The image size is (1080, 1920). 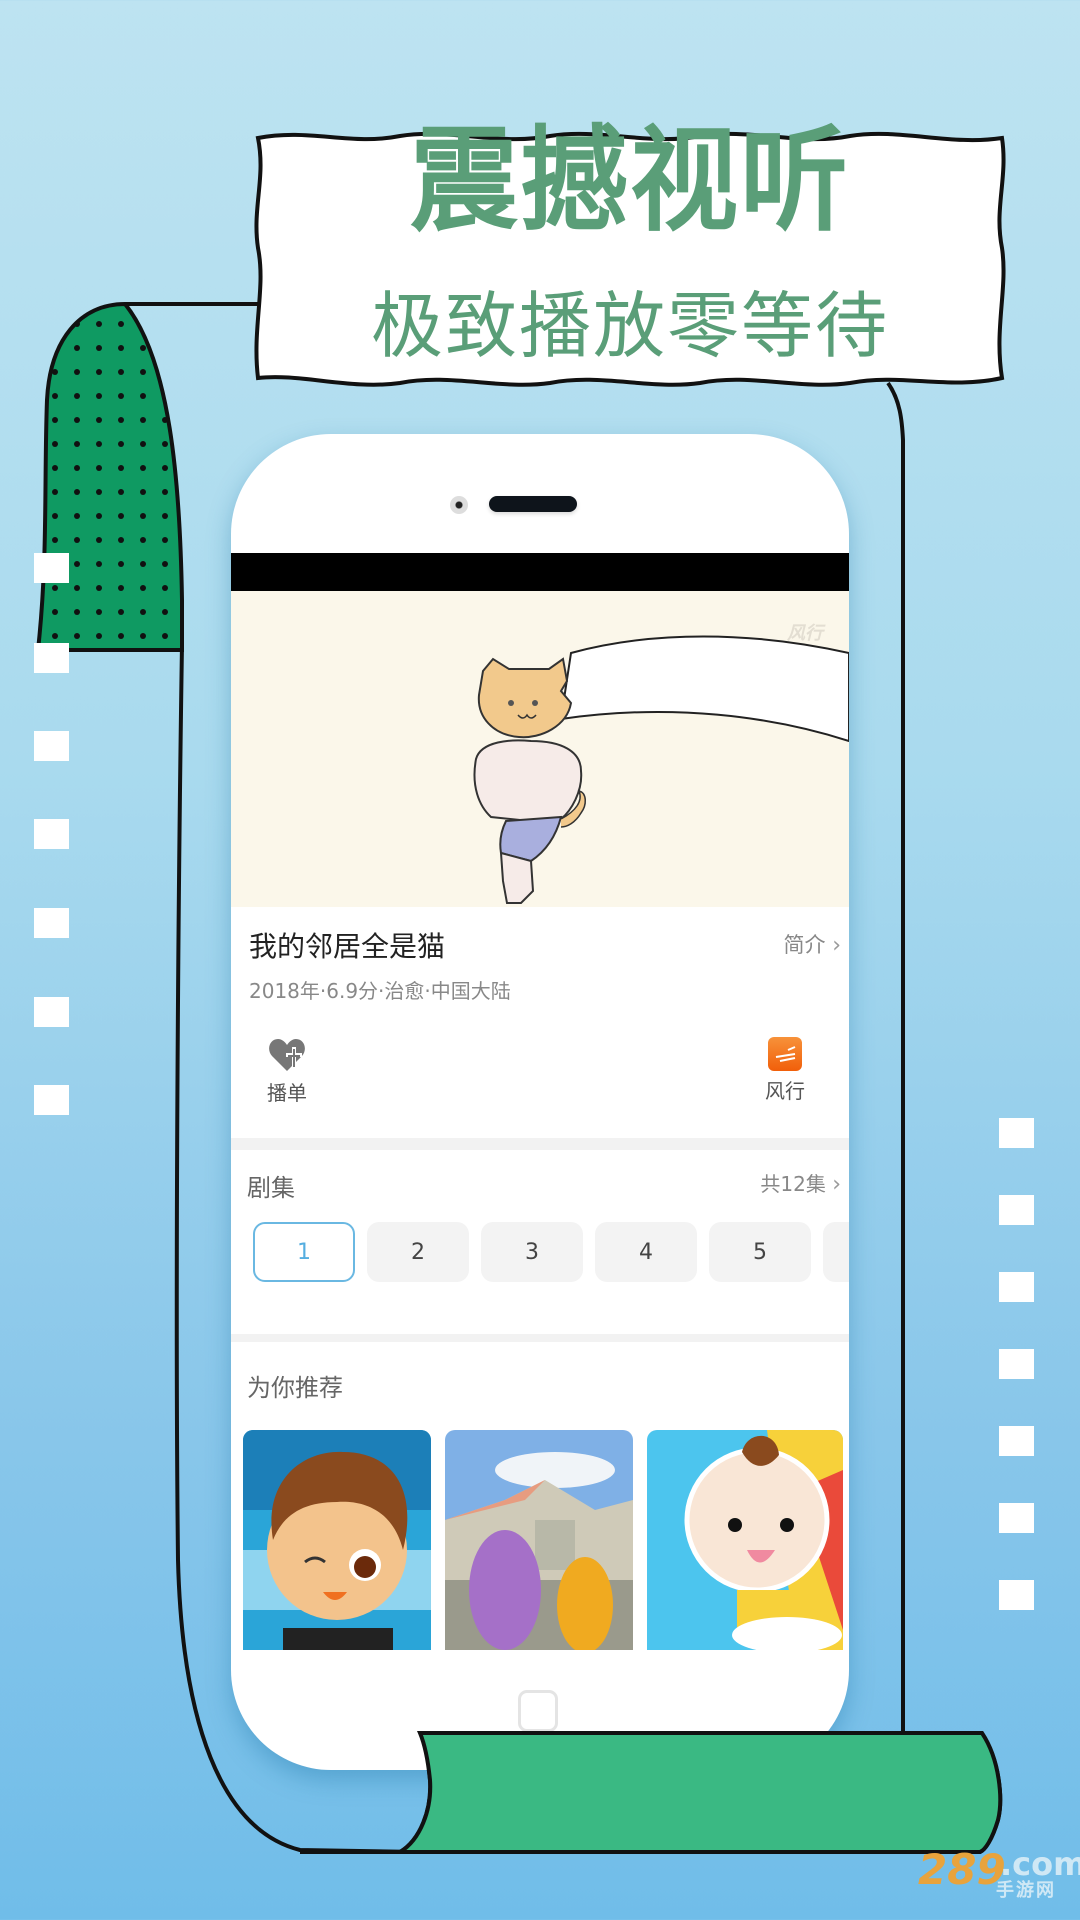 I want to click on episode-button-more, so click(x=836, y=1252).